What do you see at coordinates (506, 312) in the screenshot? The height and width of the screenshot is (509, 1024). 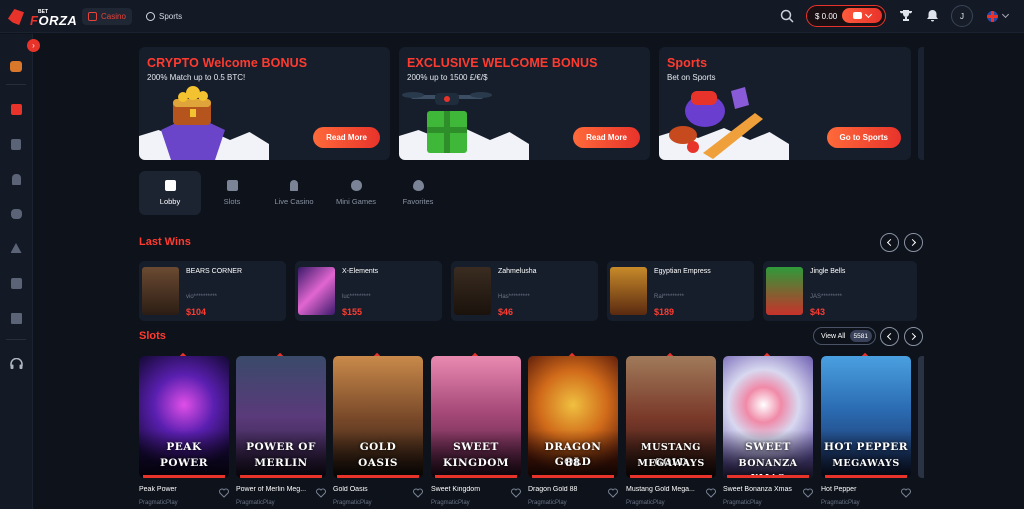 I see `win-amount: $46` at bounding box center [506, 312].